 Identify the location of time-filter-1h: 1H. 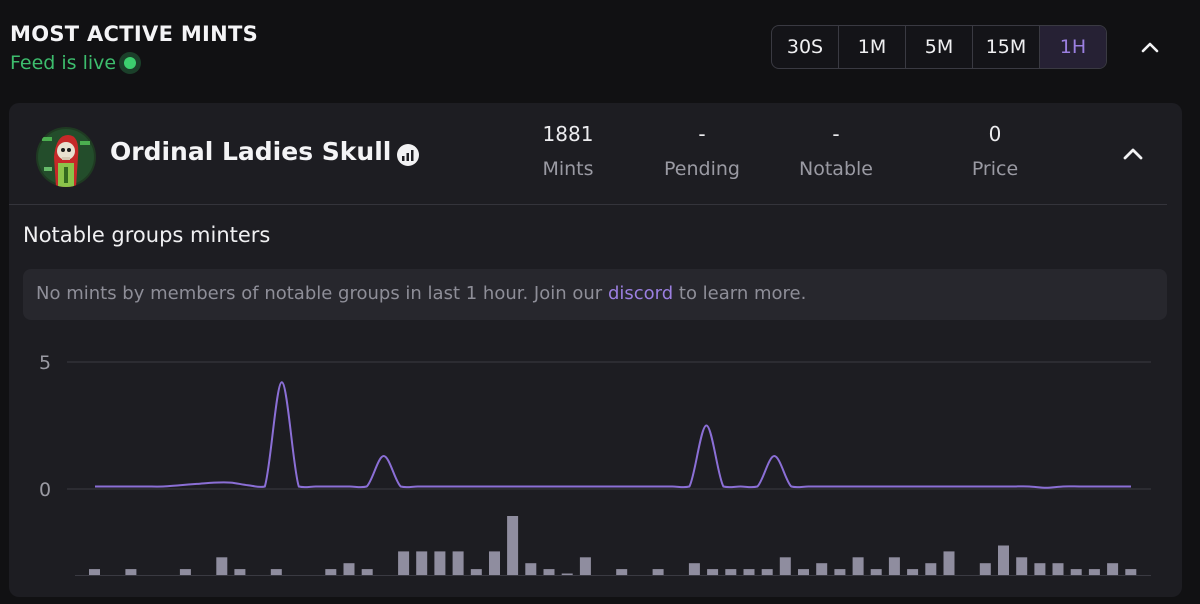
(1073, 47).